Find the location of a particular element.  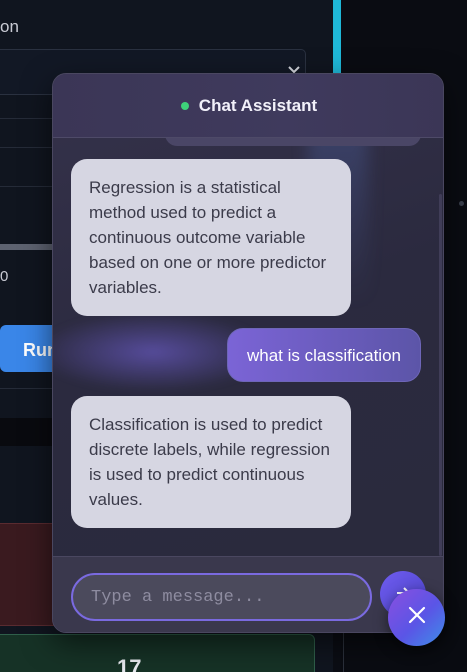

chat-title: Chat Assistant is located at coordinates (258, 105).